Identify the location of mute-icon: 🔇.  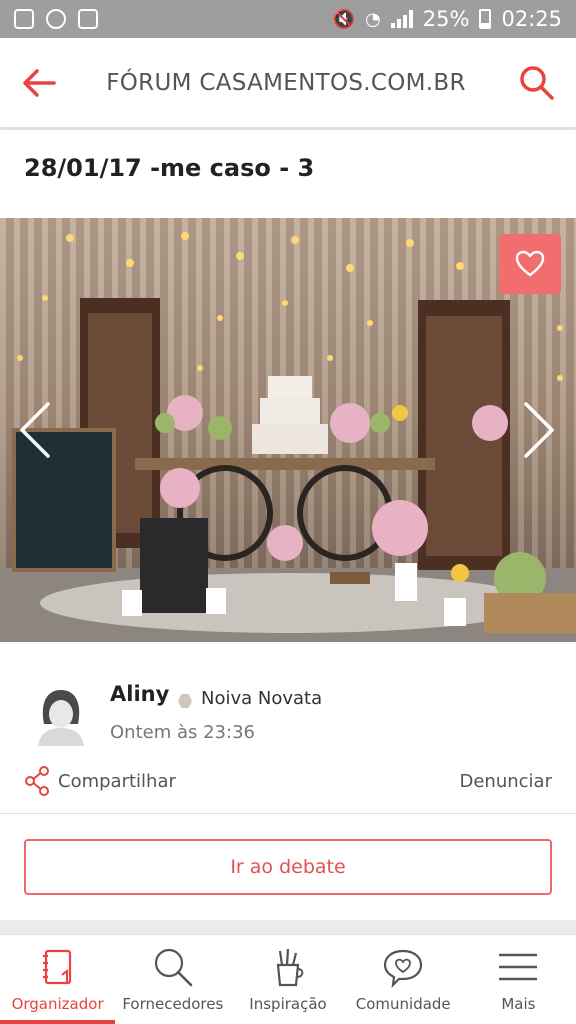
(344, 19).